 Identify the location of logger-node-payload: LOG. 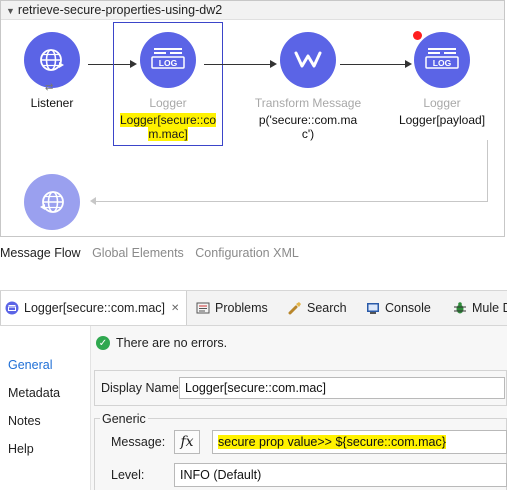
(442, 60).